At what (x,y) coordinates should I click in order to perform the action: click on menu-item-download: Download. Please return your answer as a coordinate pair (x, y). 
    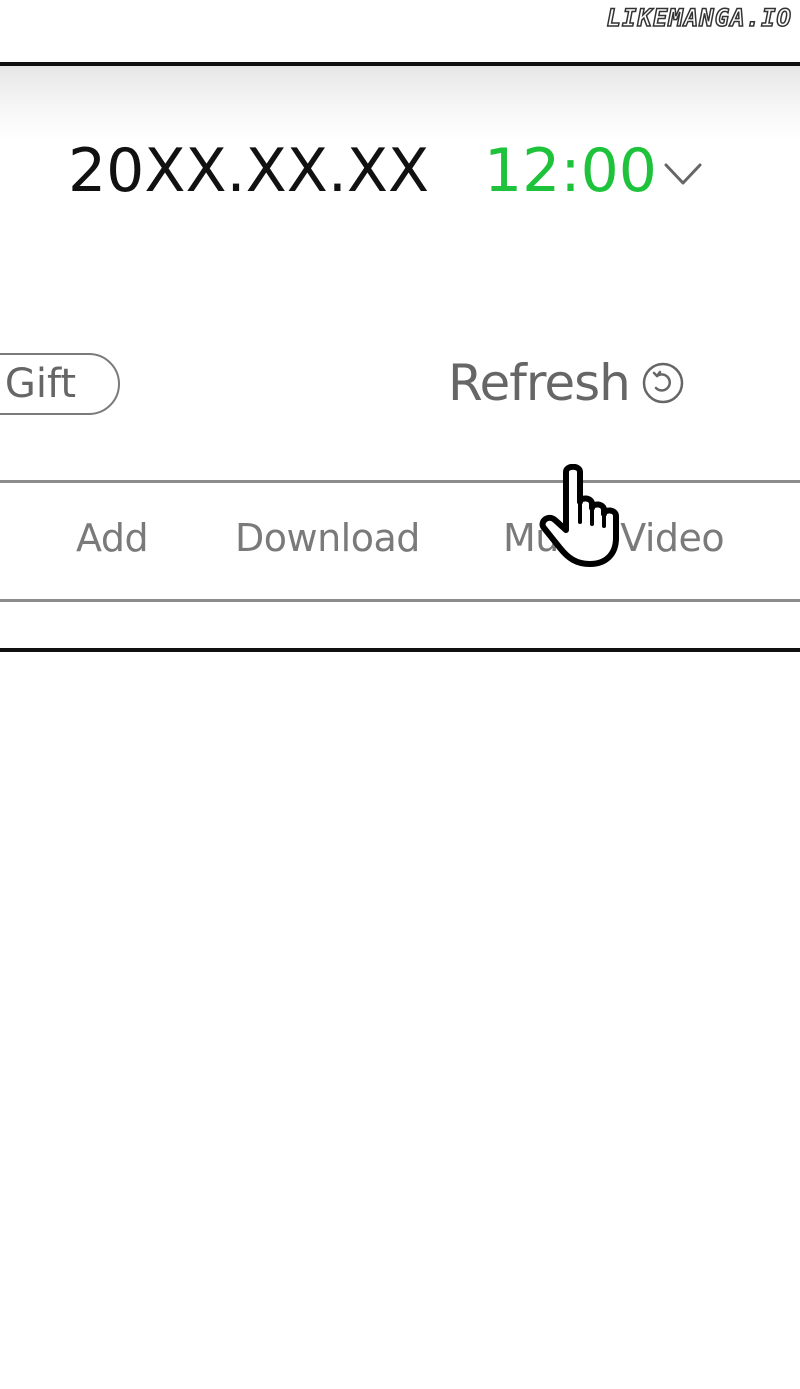
    Looking at the image, I should click on (327, 538).